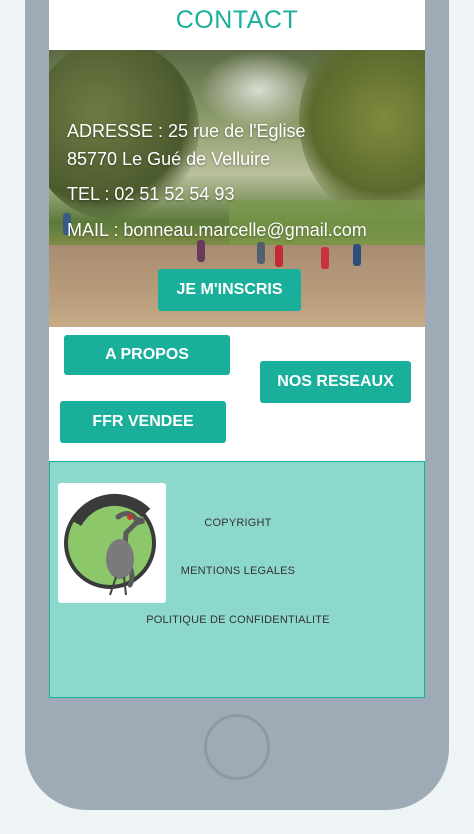 This screenshot has height=834, width=474. Describe the element at coordinates (169, 159) in the screenshot. I see `address-line-2: 85770 Le Gué de Velluire` at that location.